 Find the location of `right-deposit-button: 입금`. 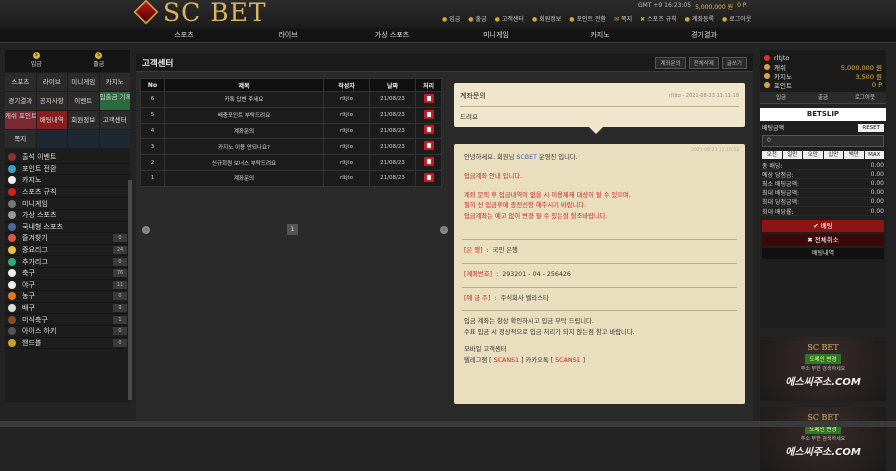

right-deposit-button: 입금 is located at coordinates (781, 97).